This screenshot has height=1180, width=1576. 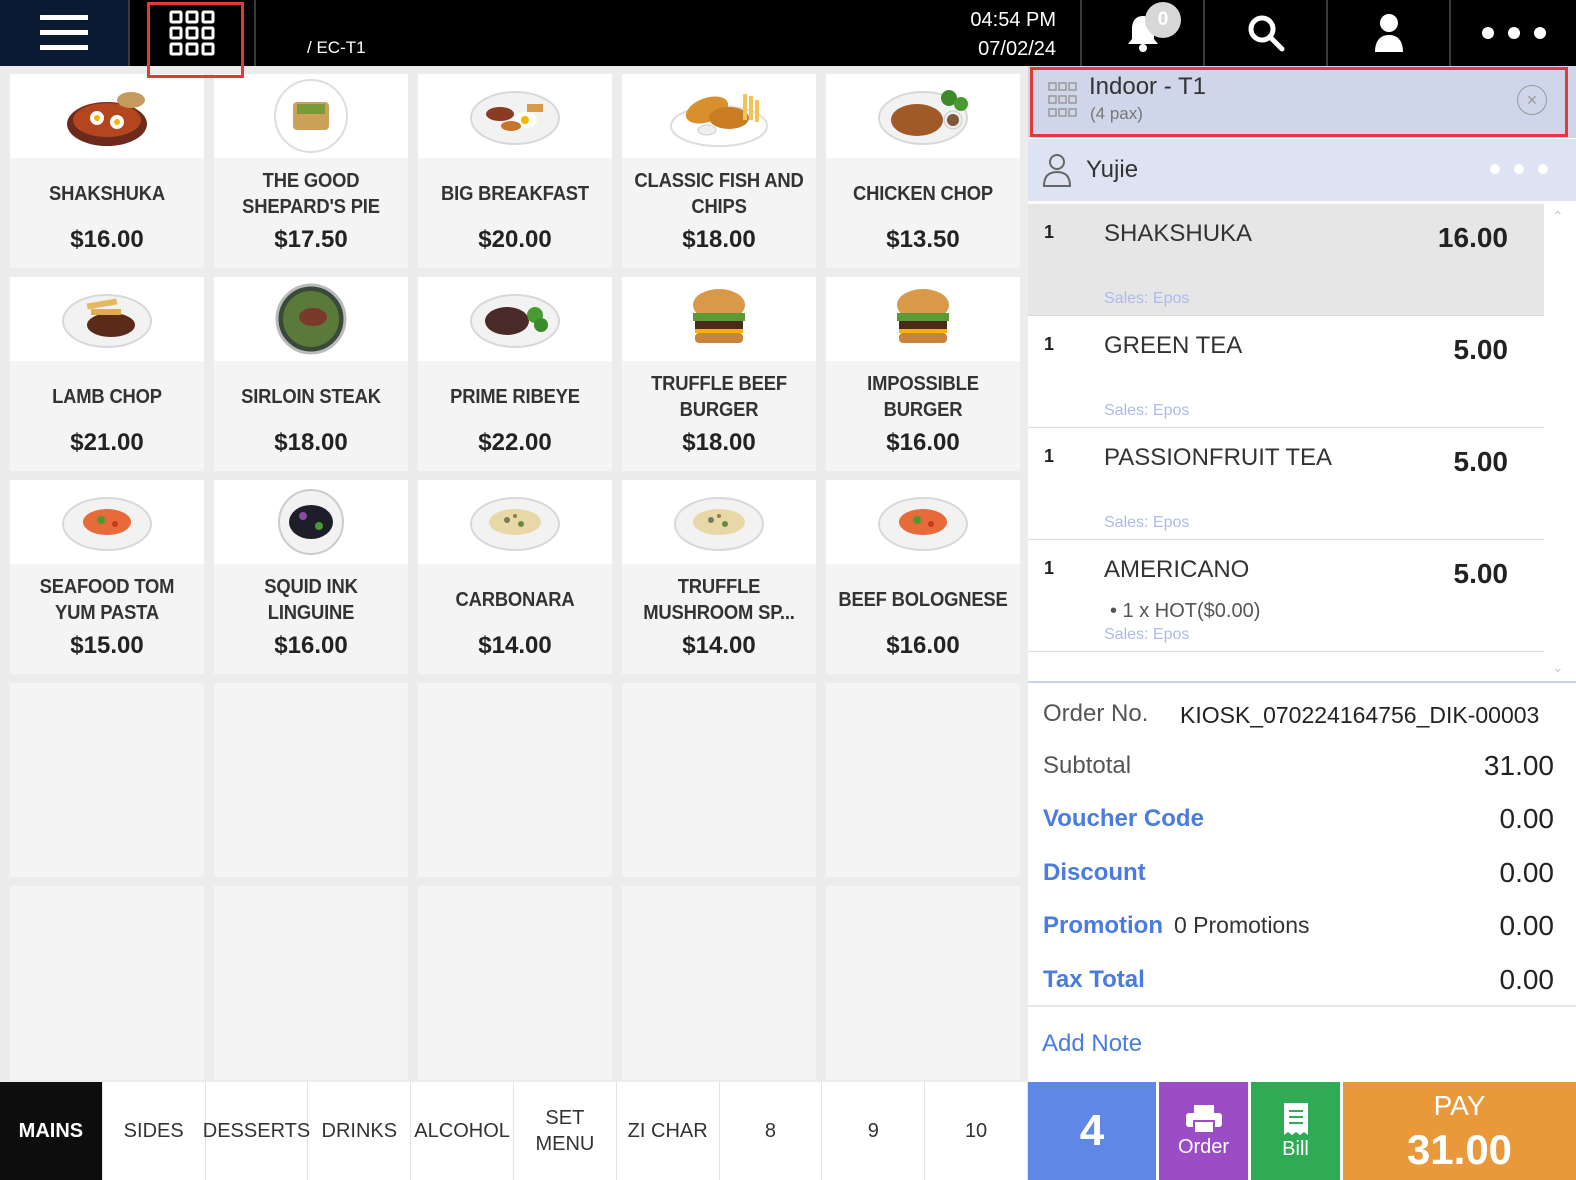 I want to click on more-icon, so click(x=1513, y=33).